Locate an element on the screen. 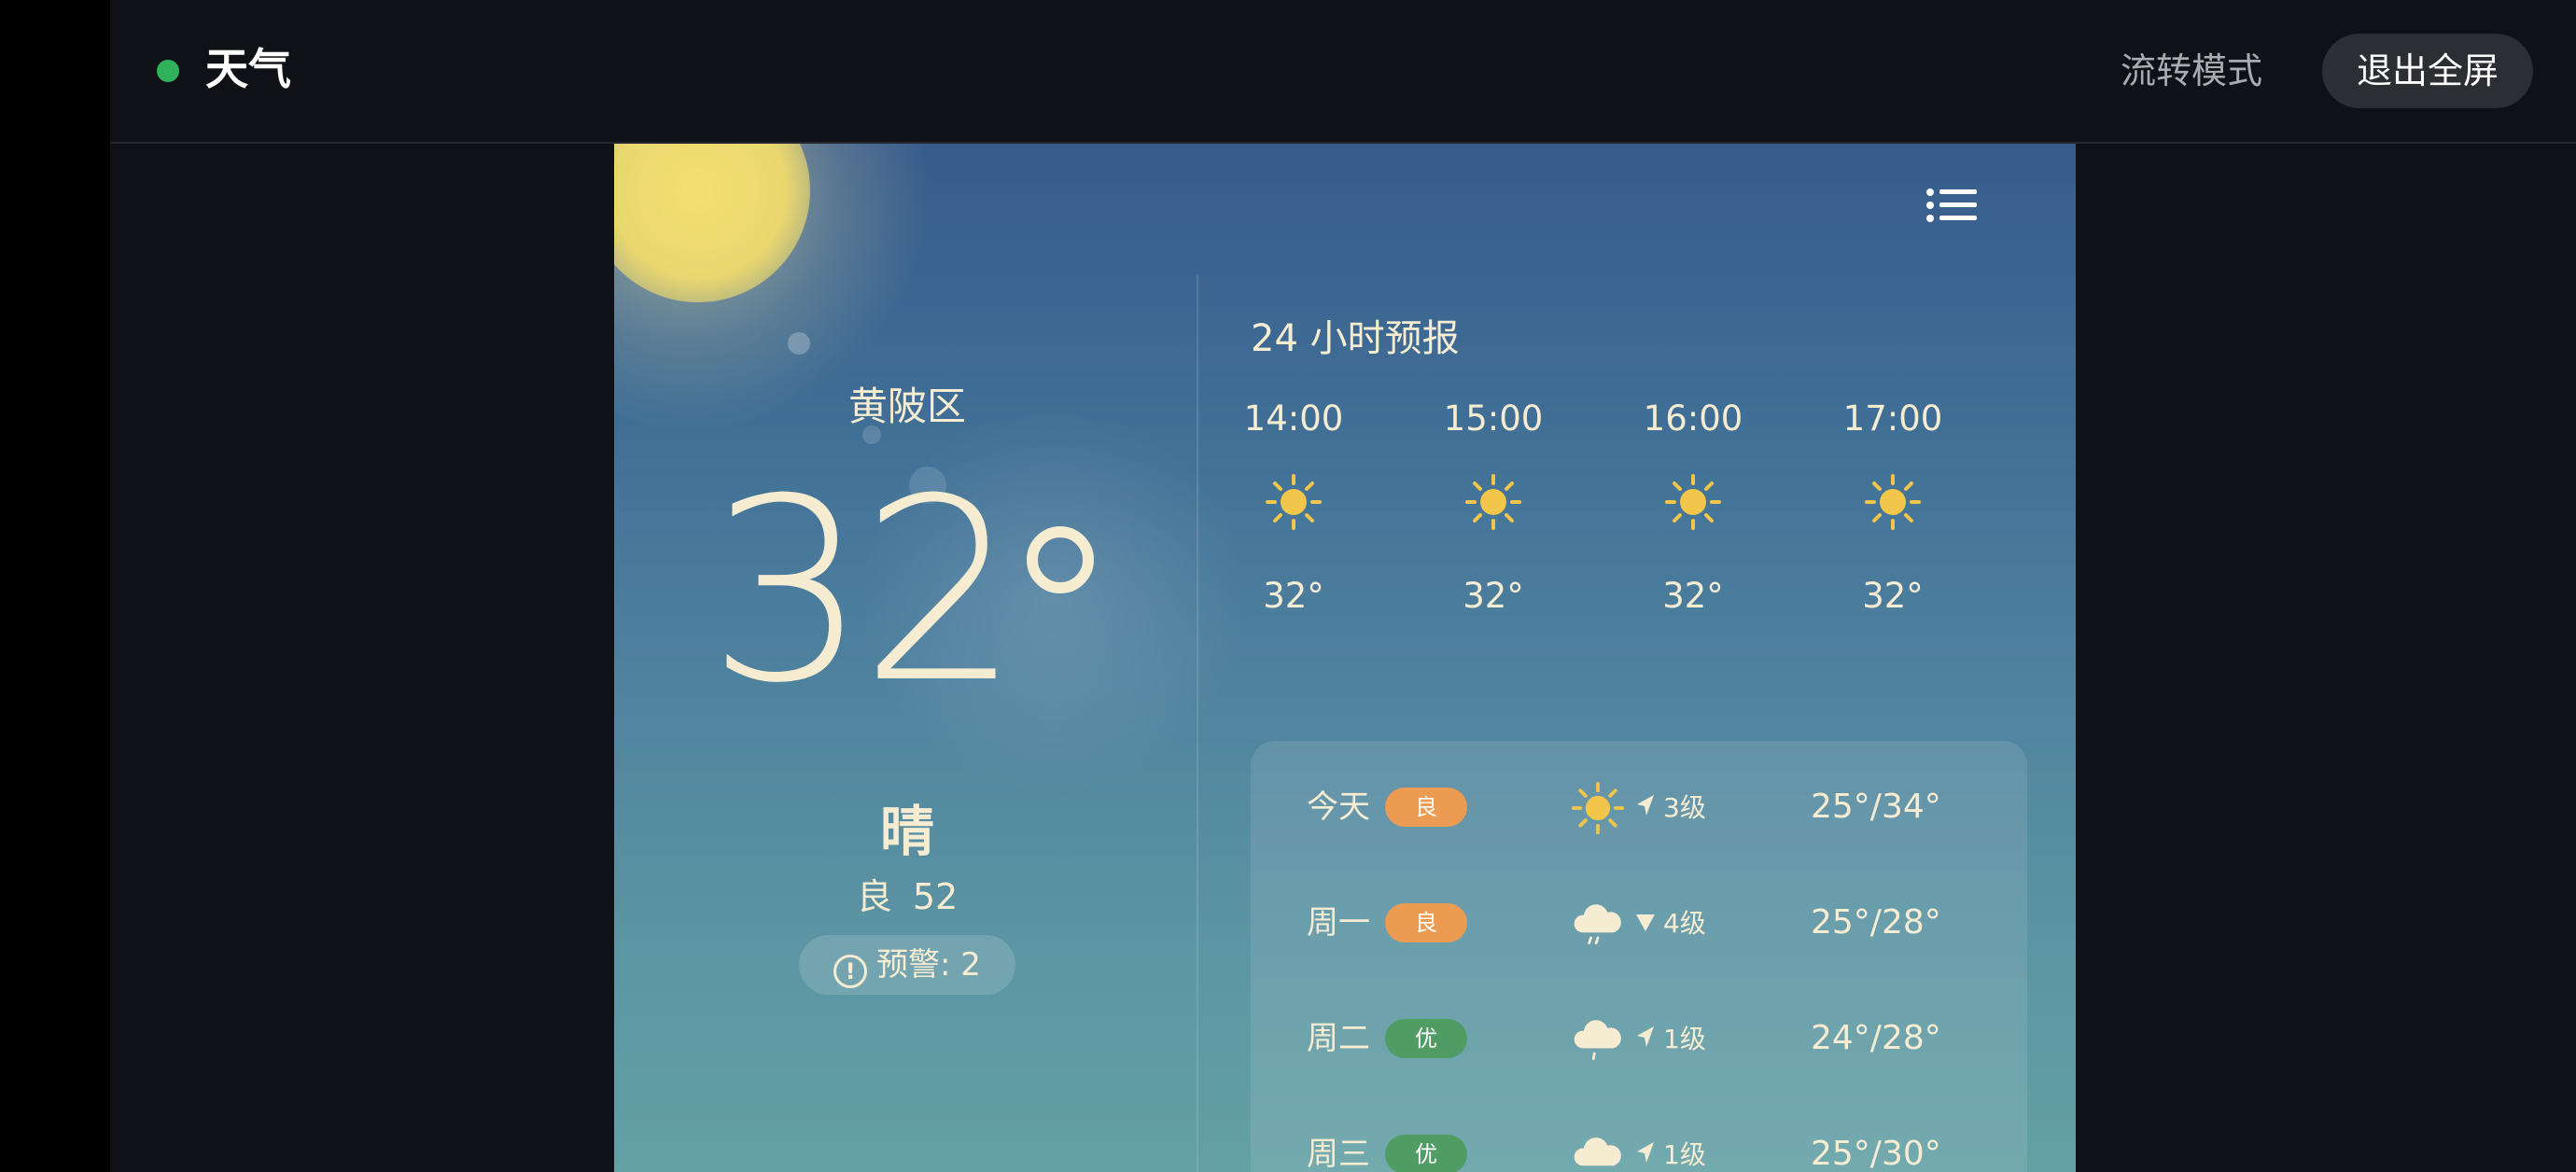 Image resolution: width=2576 pixels, height=1172 pixels. degree-symbol is located at coordinates (1060, 559).